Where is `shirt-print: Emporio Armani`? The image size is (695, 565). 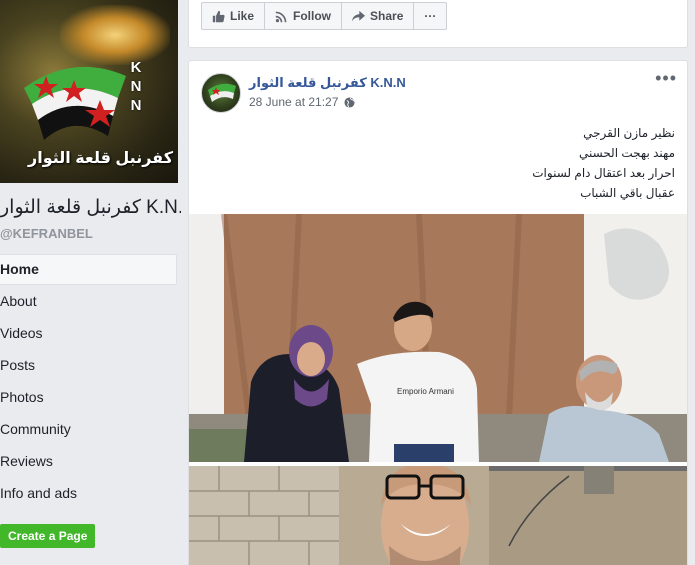 shirt-print: Emporio Armani is located at coordinates (425, 391).